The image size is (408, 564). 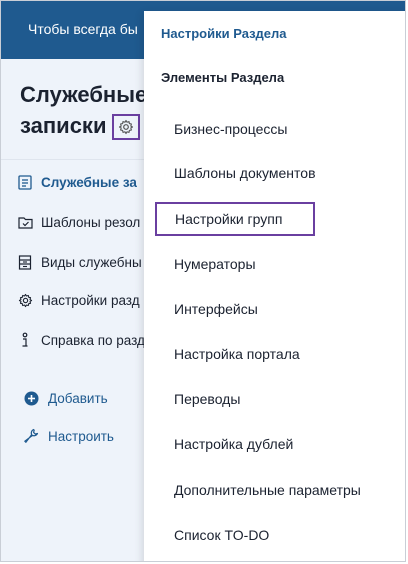 I want to click on sidebar-item-label: Настройки разд, so click(x=90, y=300).